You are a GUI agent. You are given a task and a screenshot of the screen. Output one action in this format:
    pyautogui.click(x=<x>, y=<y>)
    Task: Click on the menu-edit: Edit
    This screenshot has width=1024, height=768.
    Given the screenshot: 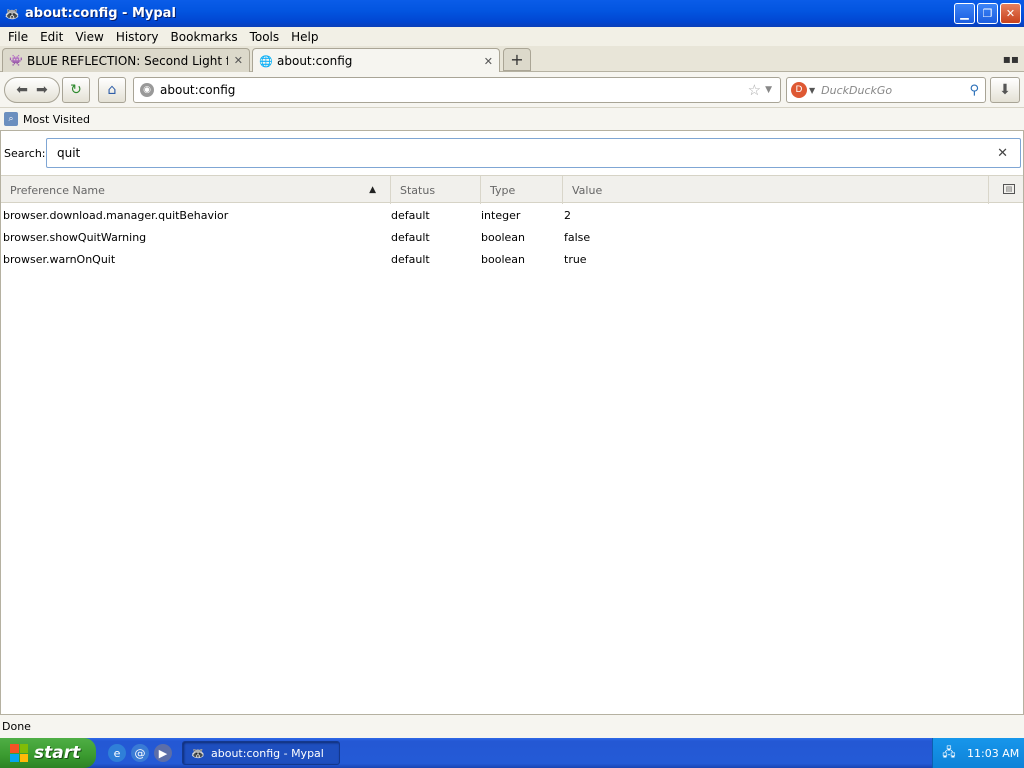 What is the action you would take?
    pyautogui.click(x=51, y=37)
    